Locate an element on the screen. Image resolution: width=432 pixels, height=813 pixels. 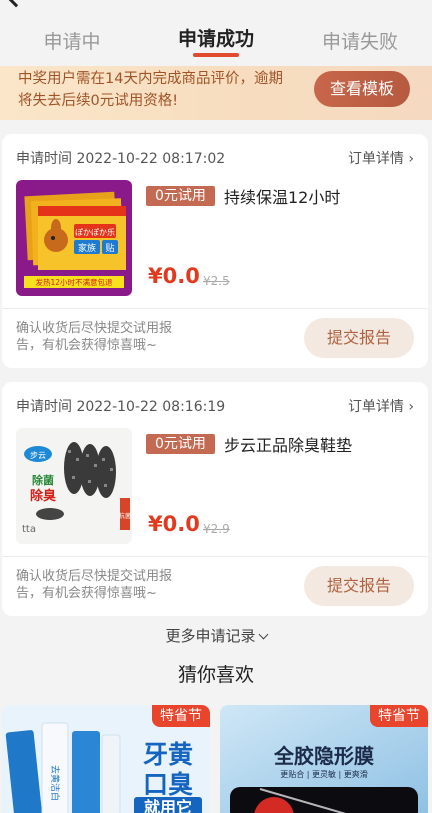
recommend-card: 全胶隐形膜 更贴合 | 更灵敏 | 更爽滑 特省节 is located at coordinates (324, 759).